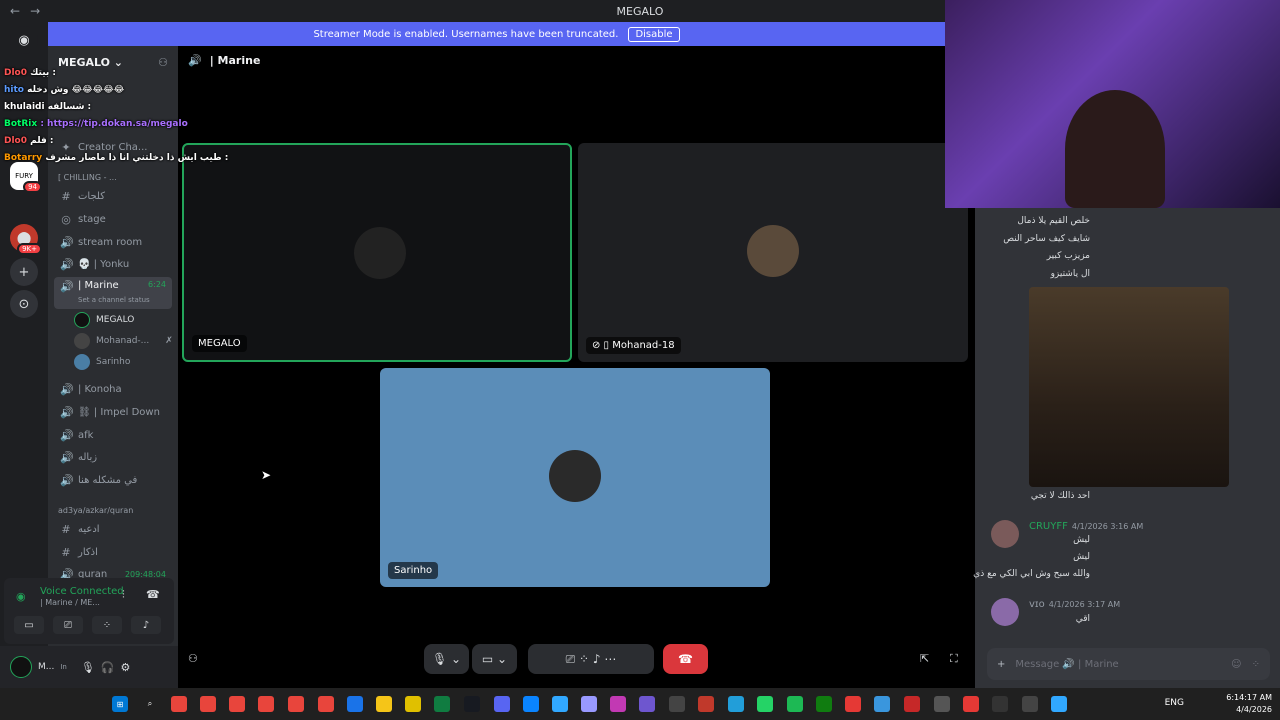 This screenshot has height=720, width=1280. What do you see at coordinates (102, 362) in the screenshot?
I see `voice-user: Sarinho` at bounding box center [102, 362].